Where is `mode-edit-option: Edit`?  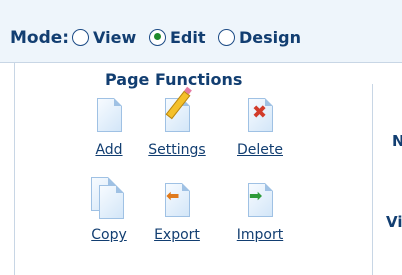
mode-edit-option: Edit is located at coordinates (177, 37).